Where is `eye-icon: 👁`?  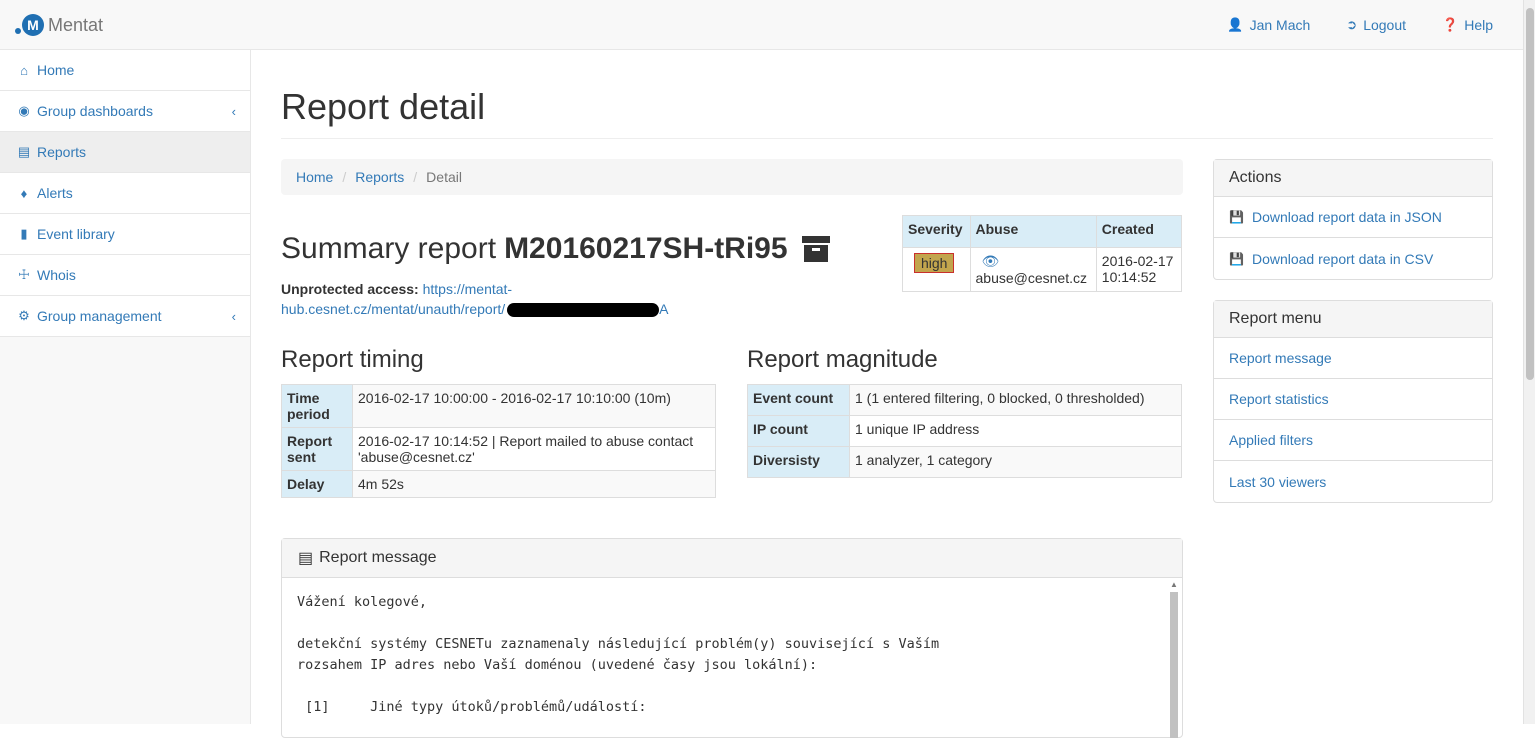
eye-icon: 👁 is located at coordinates (1033, 261).